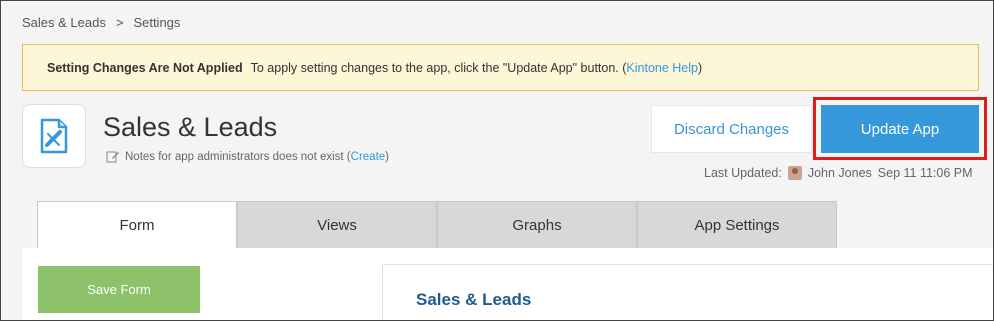 The height and width of the screenshot is (321, 994). What do you see at coordinates (662, 68) in the screenshot?
I see `kintone-help-link: Kintone Help` at bounding box center [662, 68].